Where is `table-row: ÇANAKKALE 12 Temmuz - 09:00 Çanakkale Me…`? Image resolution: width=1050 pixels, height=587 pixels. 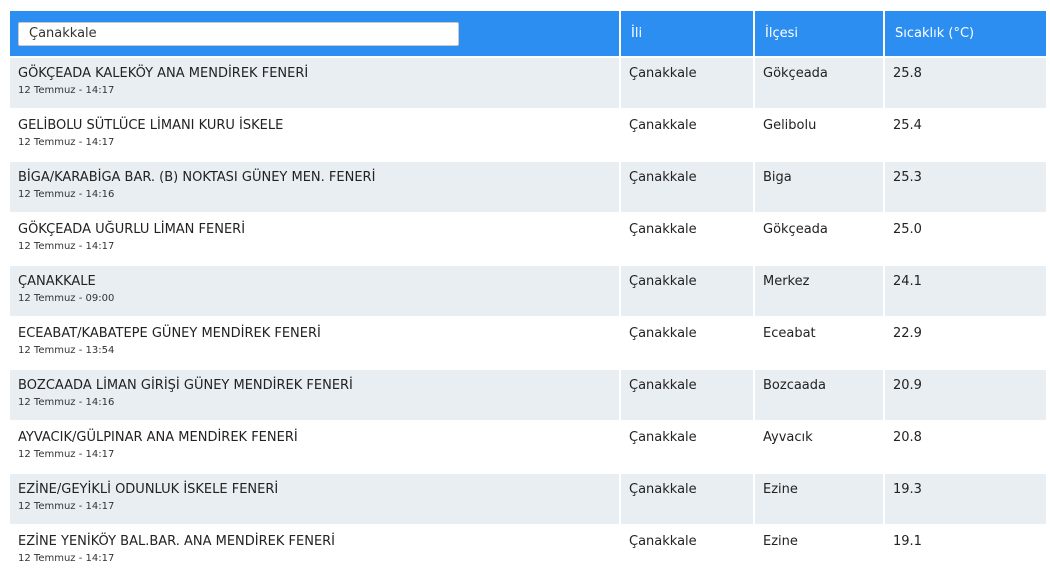
table-row: ÇANAKKALE 12 Temmuz - 09:00 Çanakkale Me… is located at coordinates (528, 291).